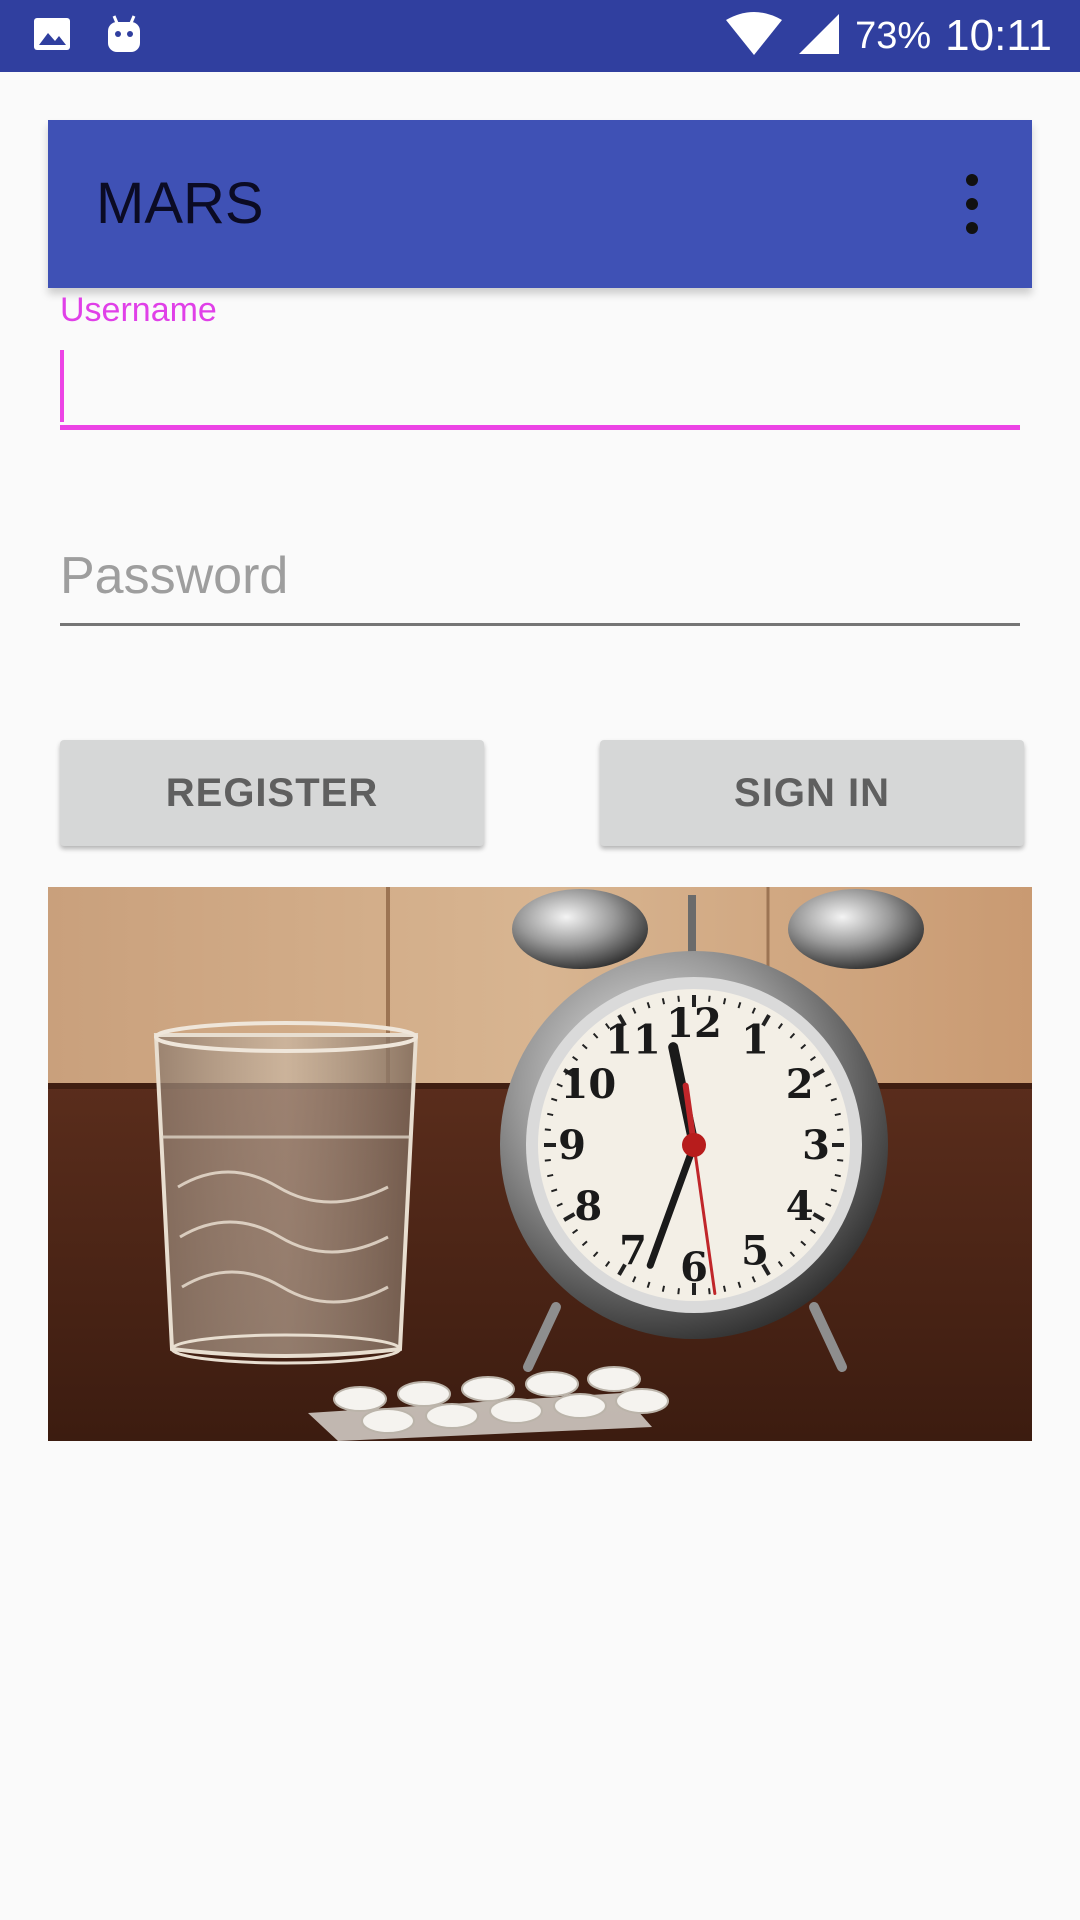 The image size is (1080, 1920). I want to click on clock-numeral: 11, so click(633, 1039).